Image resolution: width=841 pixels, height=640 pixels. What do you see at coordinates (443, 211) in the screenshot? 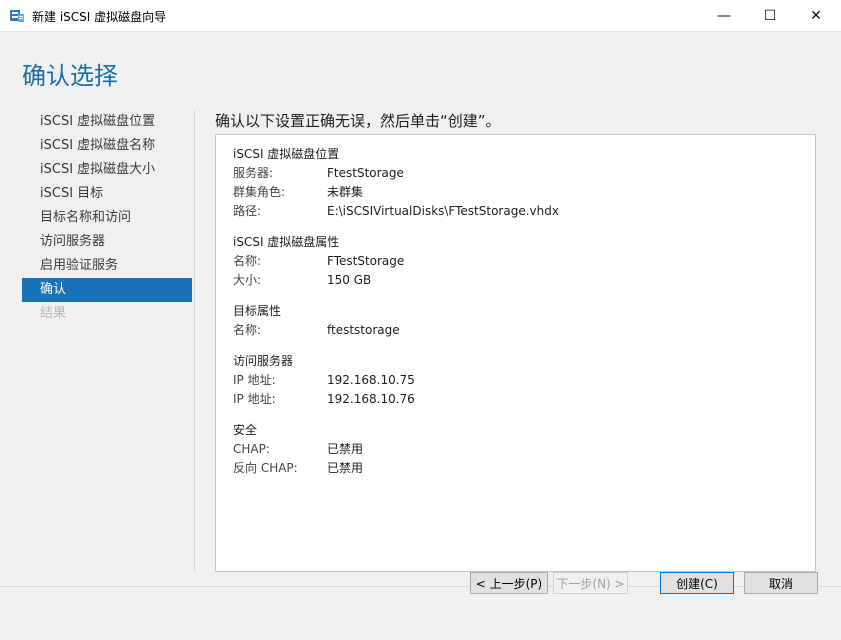
I see `row-value: E:\iSCSIVirtualDisks\FTestStorage.vhdx` at bounding box center [443, 211].